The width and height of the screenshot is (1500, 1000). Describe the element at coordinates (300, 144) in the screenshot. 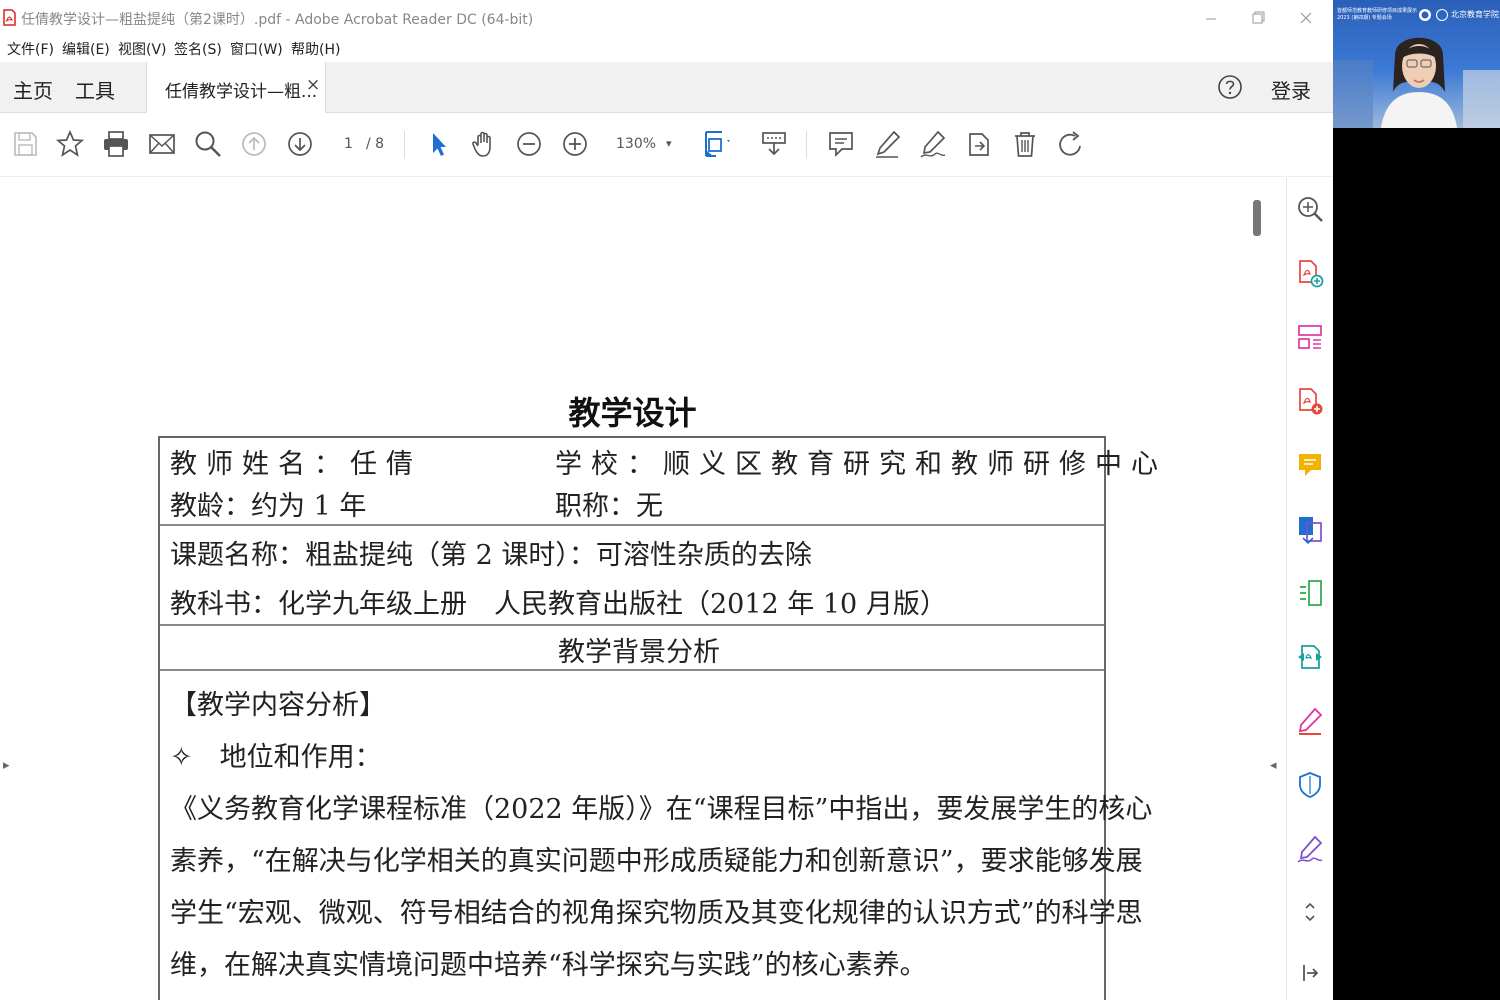

I see `next-page-icon` at that location.